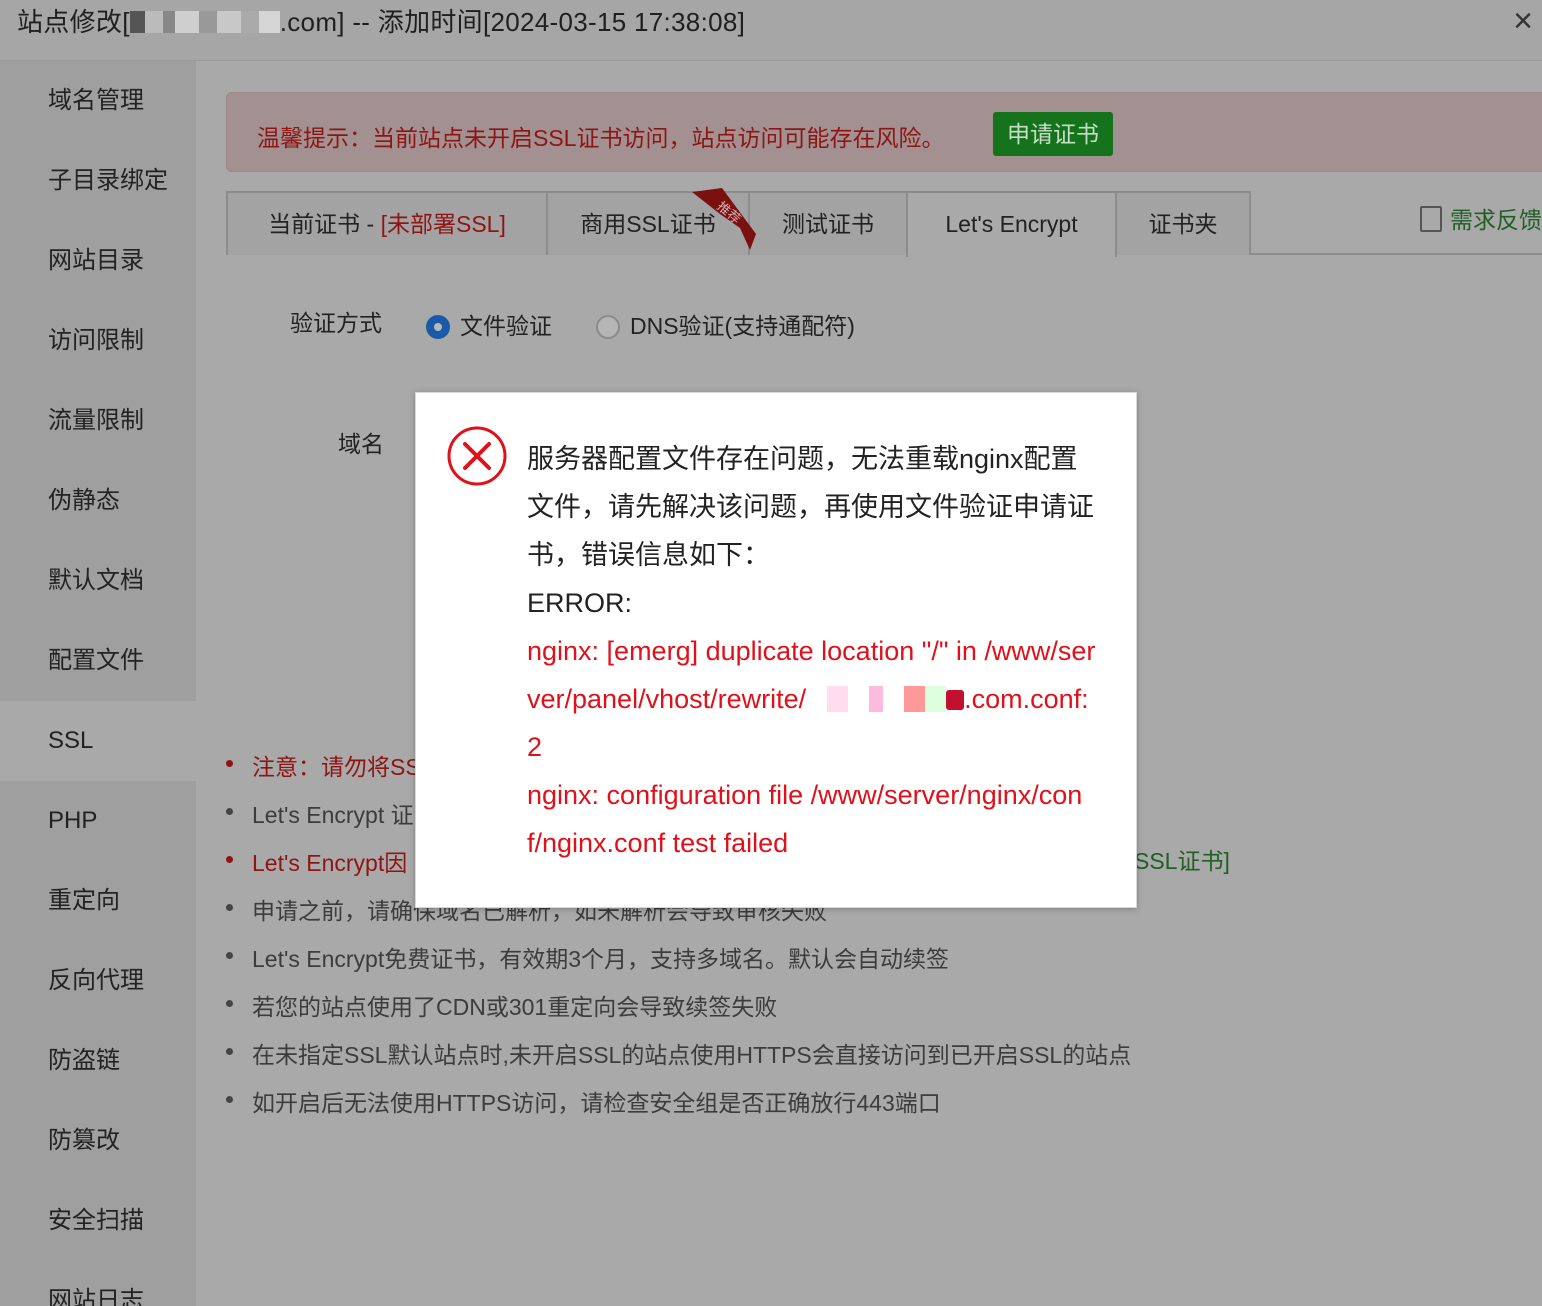 The width and height of the screenshot is (1542, 1306). I want to click on sidebar-item-php: PHP, so click(98, 821).